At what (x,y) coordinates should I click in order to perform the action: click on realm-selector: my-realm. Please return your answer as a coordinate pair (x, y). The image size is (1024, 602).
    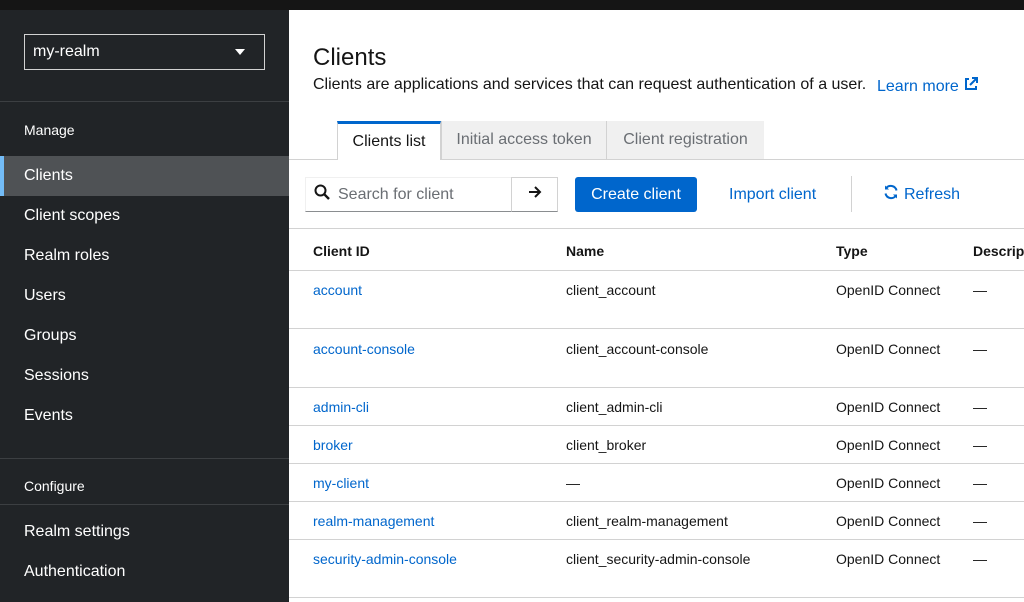
    Looking at the image, I should click on (144, 52).